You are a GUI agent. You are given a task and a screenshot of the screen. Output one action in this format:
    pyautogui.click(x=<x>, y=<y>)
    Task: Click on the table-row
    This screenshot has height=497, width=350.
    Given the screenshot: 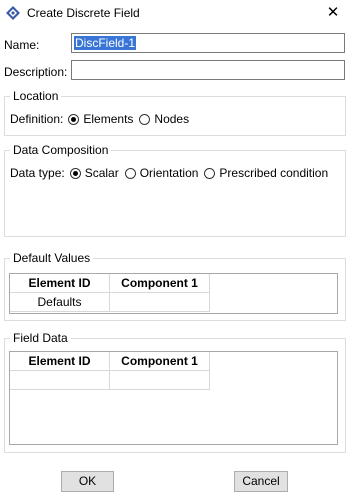 What is the action you would take?
    pyautogui.click(x=173, y=380)
    